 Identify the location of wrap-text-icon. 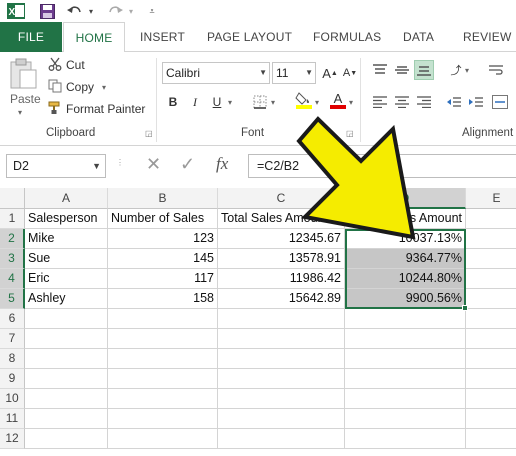
(496, 70).